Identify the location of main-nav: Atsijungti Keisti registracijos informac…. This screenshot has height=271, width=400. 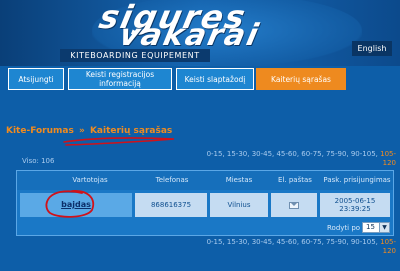
(200, 82).